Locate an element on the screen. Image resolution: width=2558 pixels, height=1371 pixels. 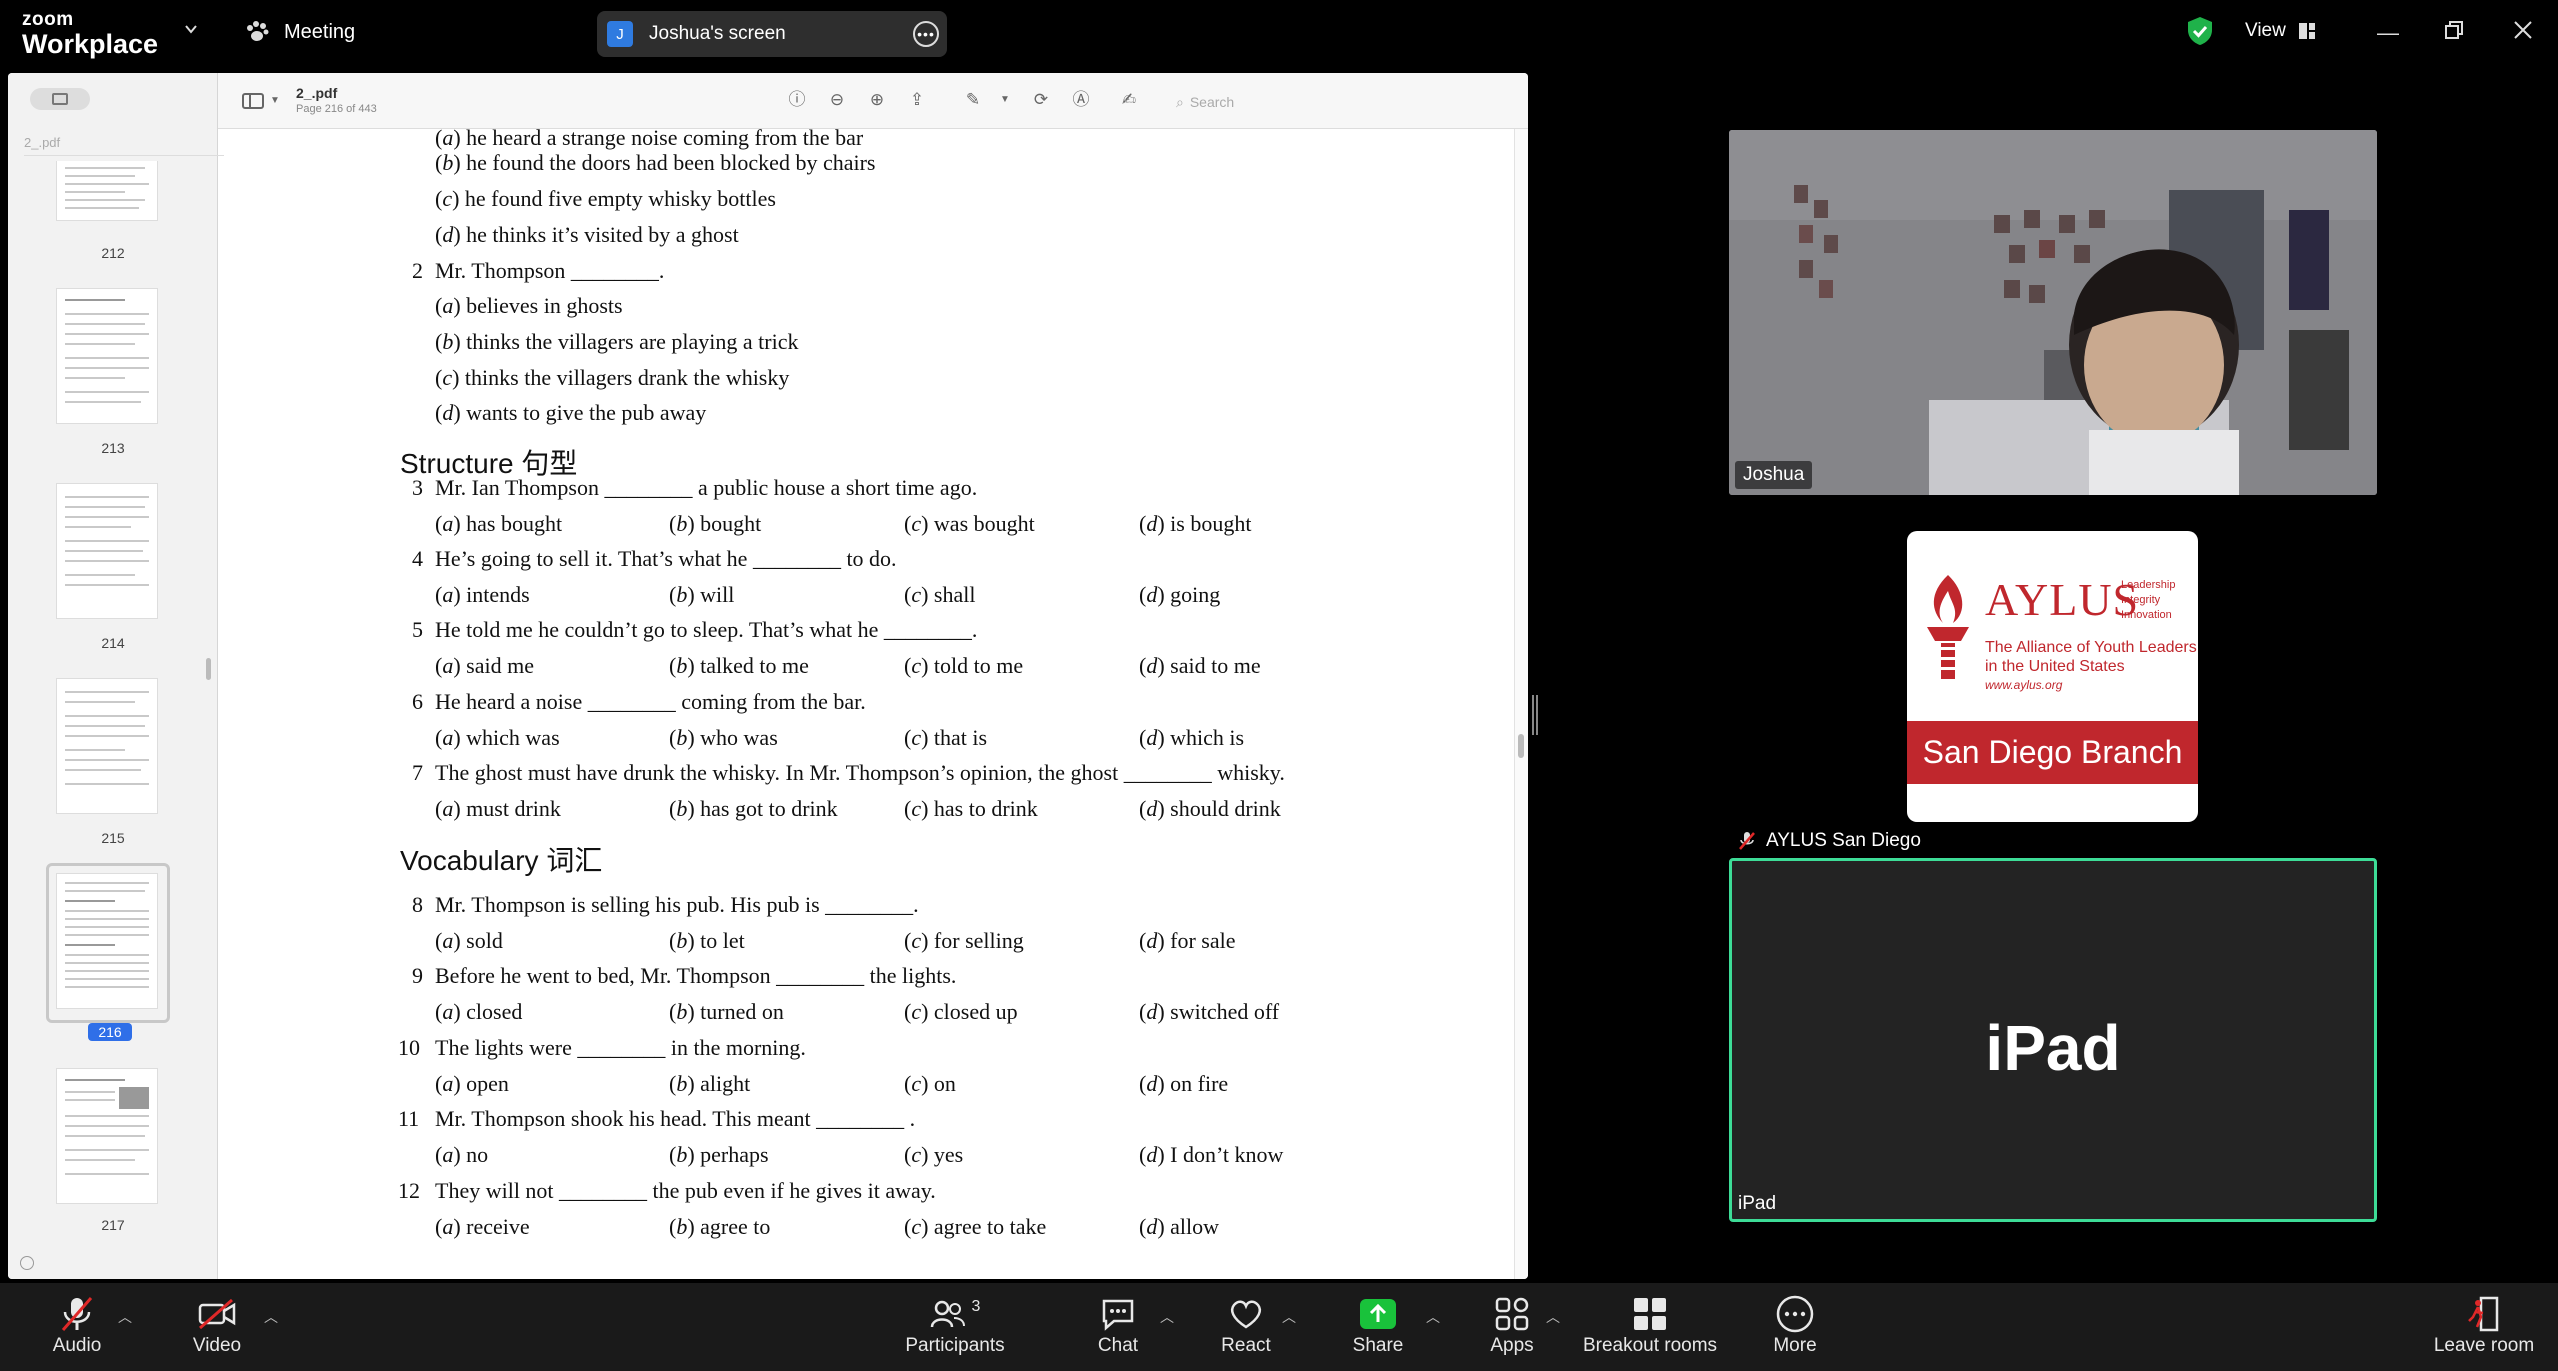
option-line: (a) which was is located at coordinates (497, 737).